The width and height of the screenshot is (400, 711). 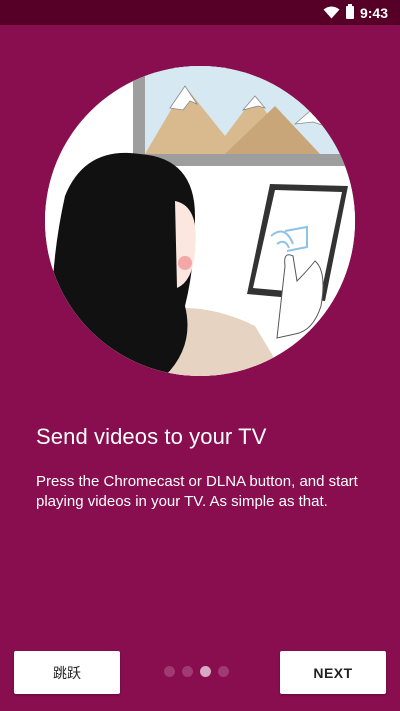 What do you see at coordinates (67, 672) in the screenshot?
I see `skip-button: 跳跃` at bounding box center [67, 672].